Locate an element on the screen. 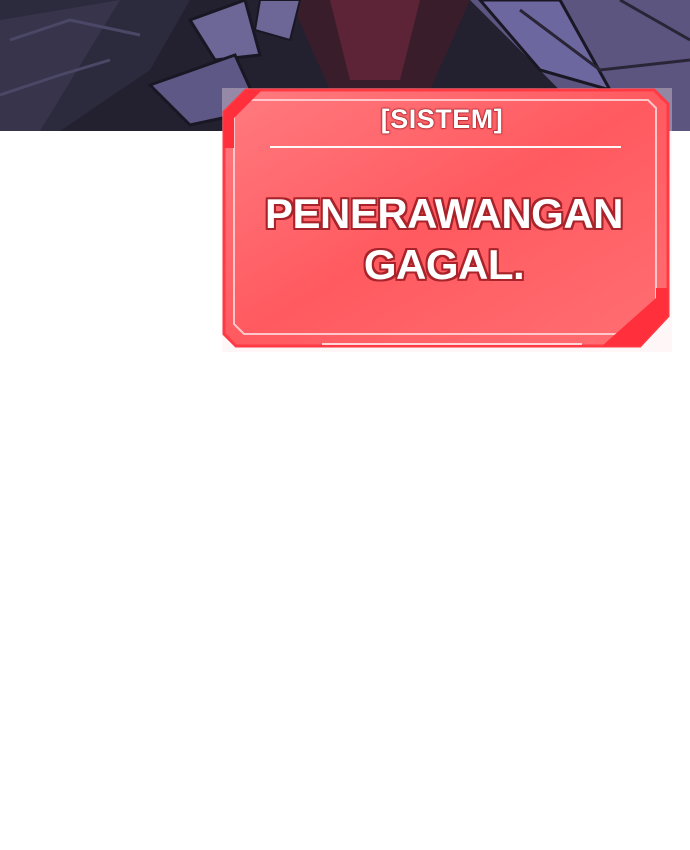 The height and width of the screenshot is (850, 690). system-message: PENERAWANGAN GAGAL. is located at coordinates (444, 239).